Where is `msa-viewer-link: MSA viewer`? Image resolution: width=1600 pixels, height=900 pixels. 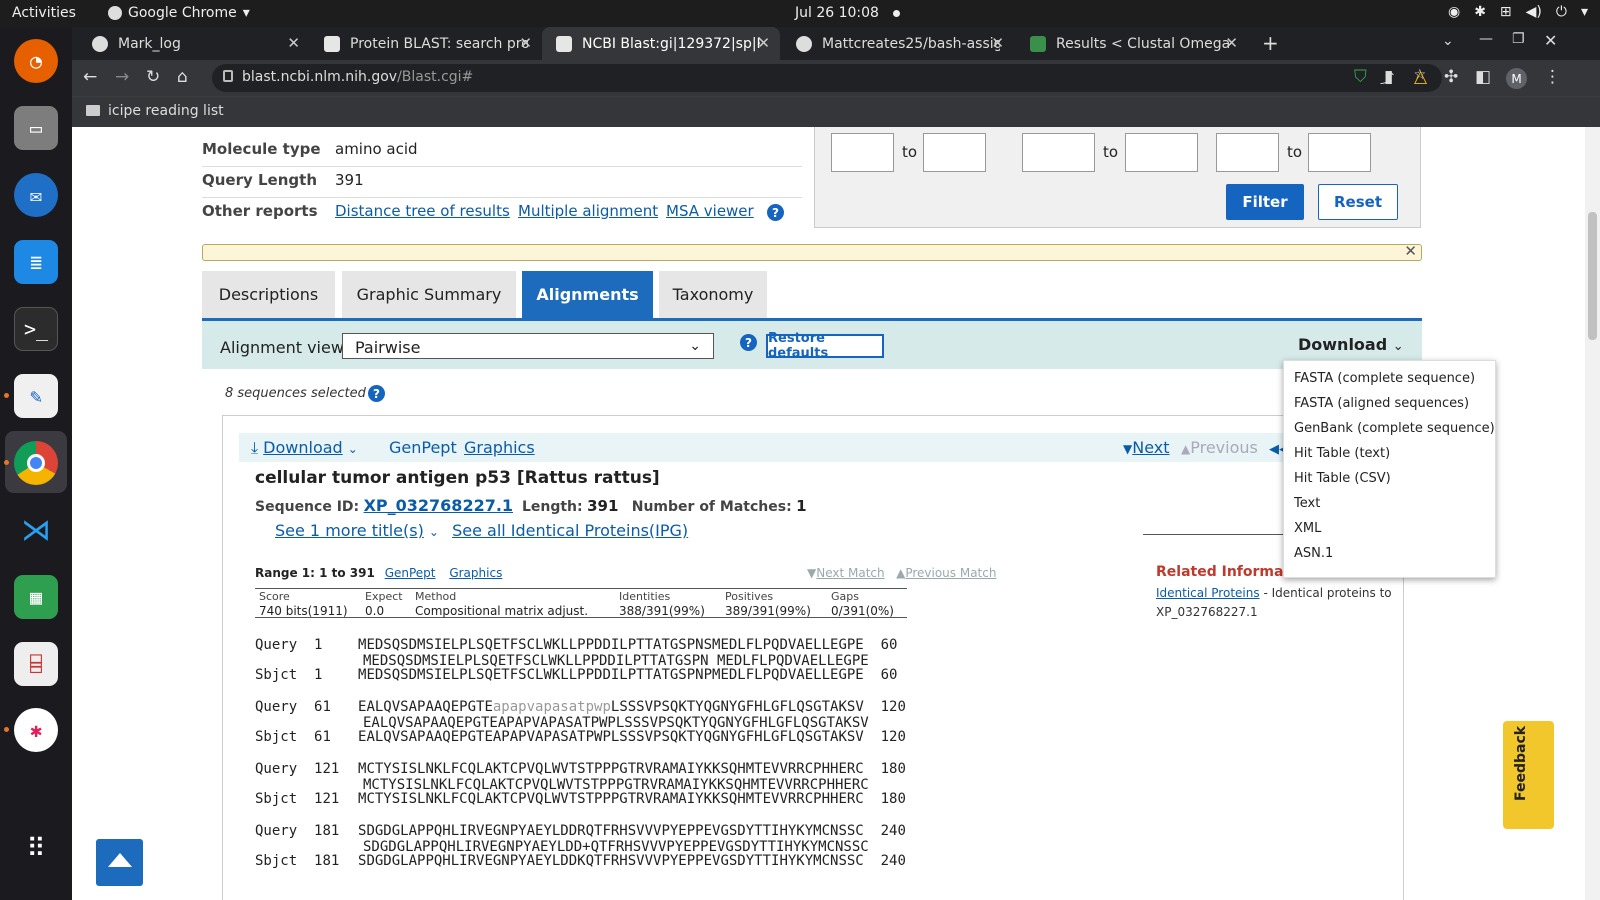
msa-viewer-link: MSA viewer is located at coordinates (710, 211).